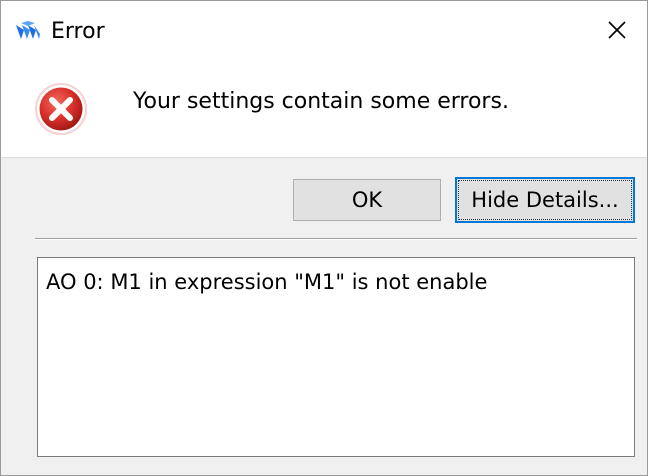 The height and width of the screenshot is (476, 648). Describe the element at coordinates (321, 101) in the screenshot. I see `error-message: Your settings contain some errors.` at that location.